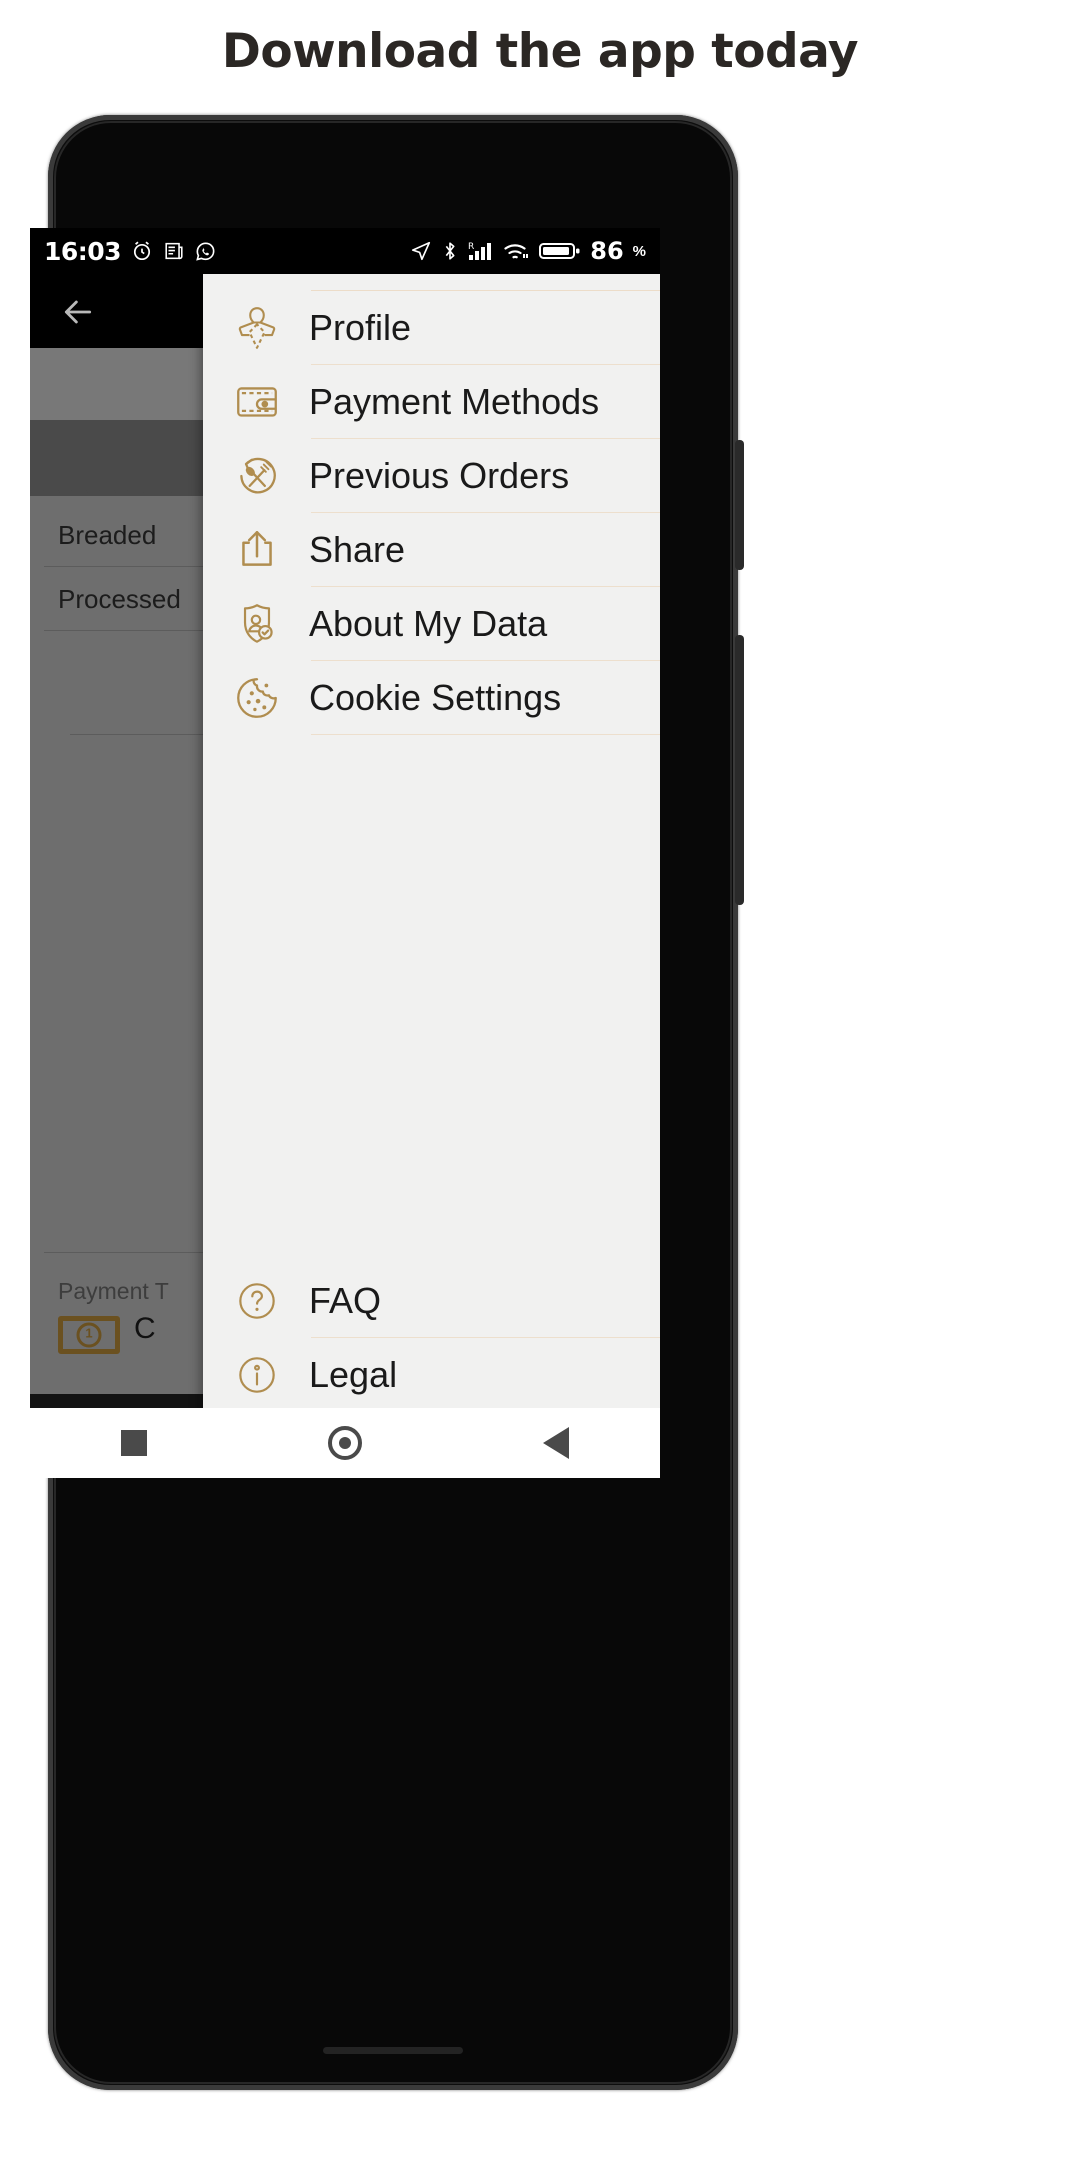  I want to click on location-arrow-icon, so click(421, 251).